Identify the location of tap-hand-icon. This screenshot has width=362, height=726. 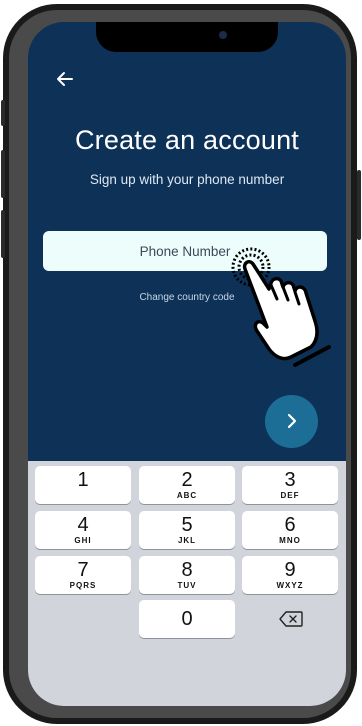
(281, 307).